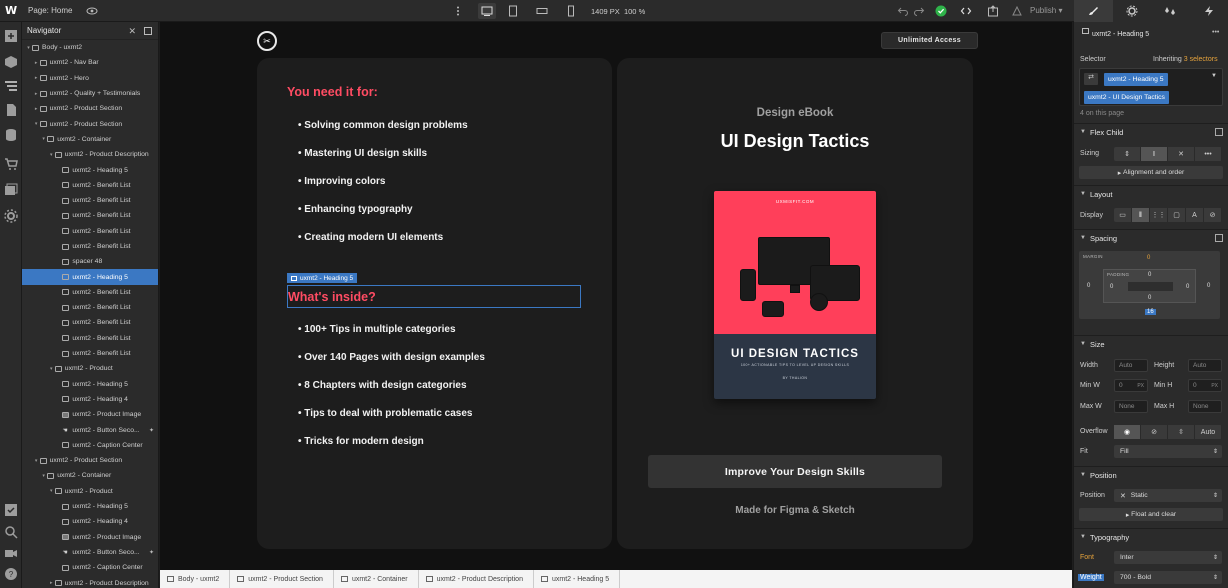  Describe the element at coordinates (11, 62) in the screenshot. I see `symbols-cube-icon` at that location.